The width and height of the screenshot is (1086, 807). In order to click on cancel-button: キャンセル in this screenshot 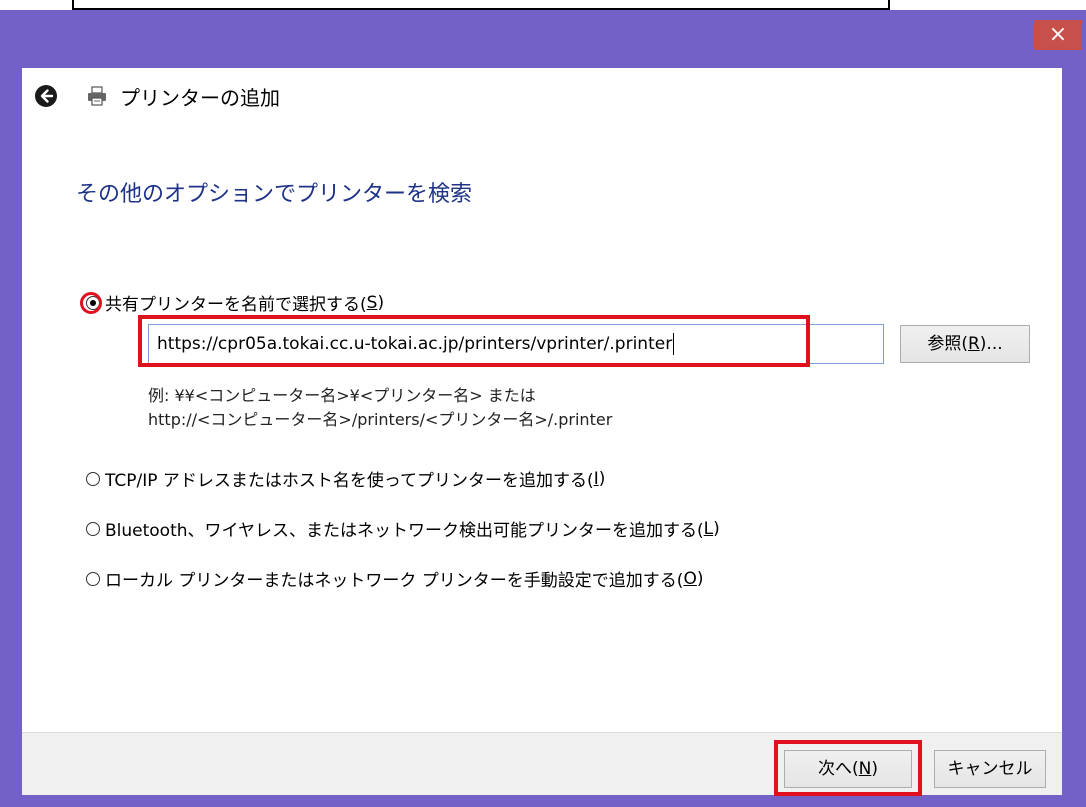, I will do `click(990, 769)`.